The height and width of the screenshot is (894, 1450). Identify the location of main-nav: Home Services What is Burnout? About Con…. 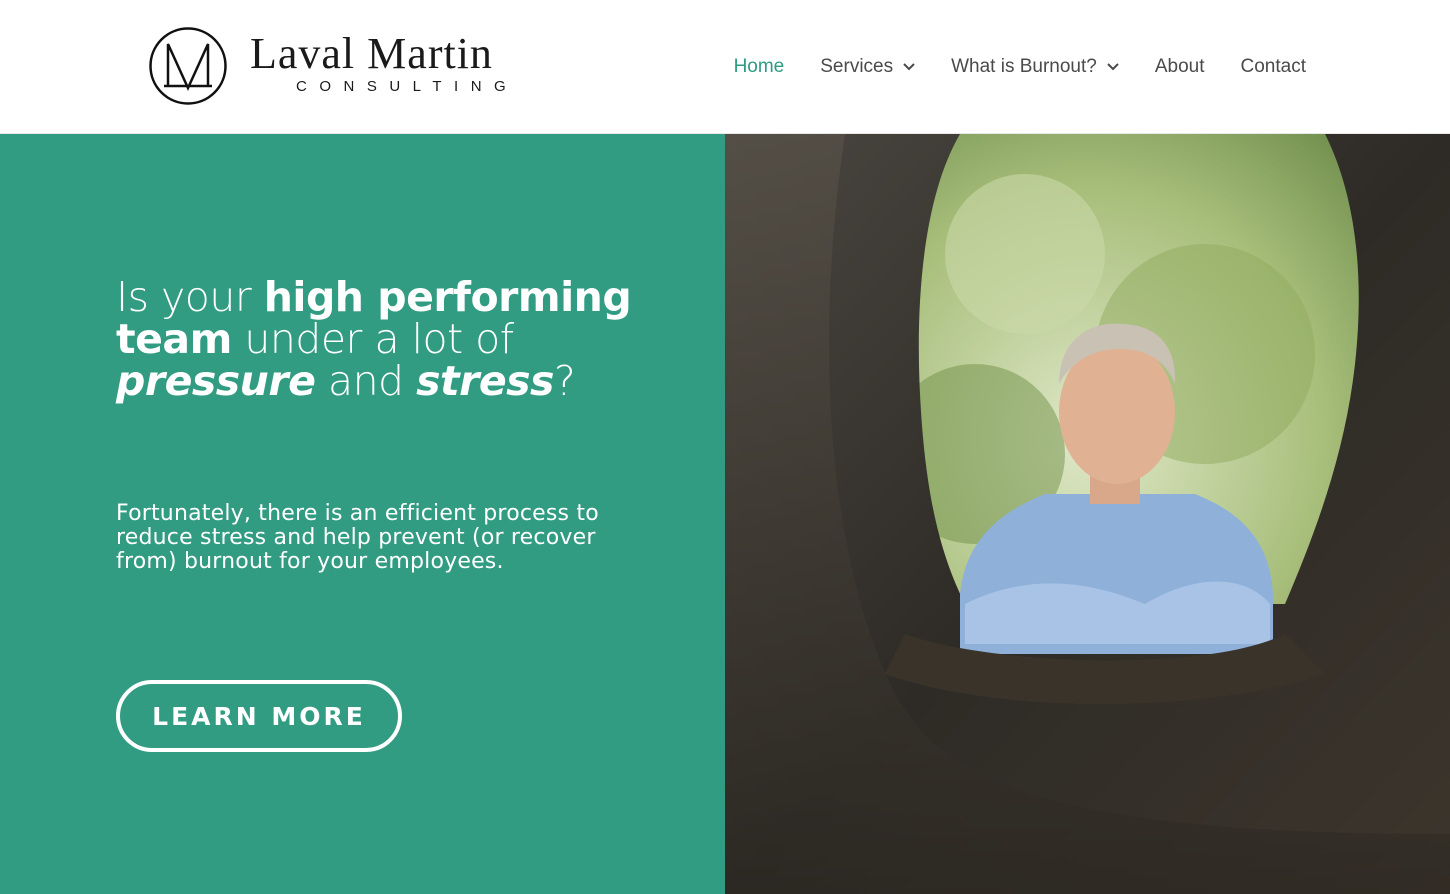
(1002, 67).